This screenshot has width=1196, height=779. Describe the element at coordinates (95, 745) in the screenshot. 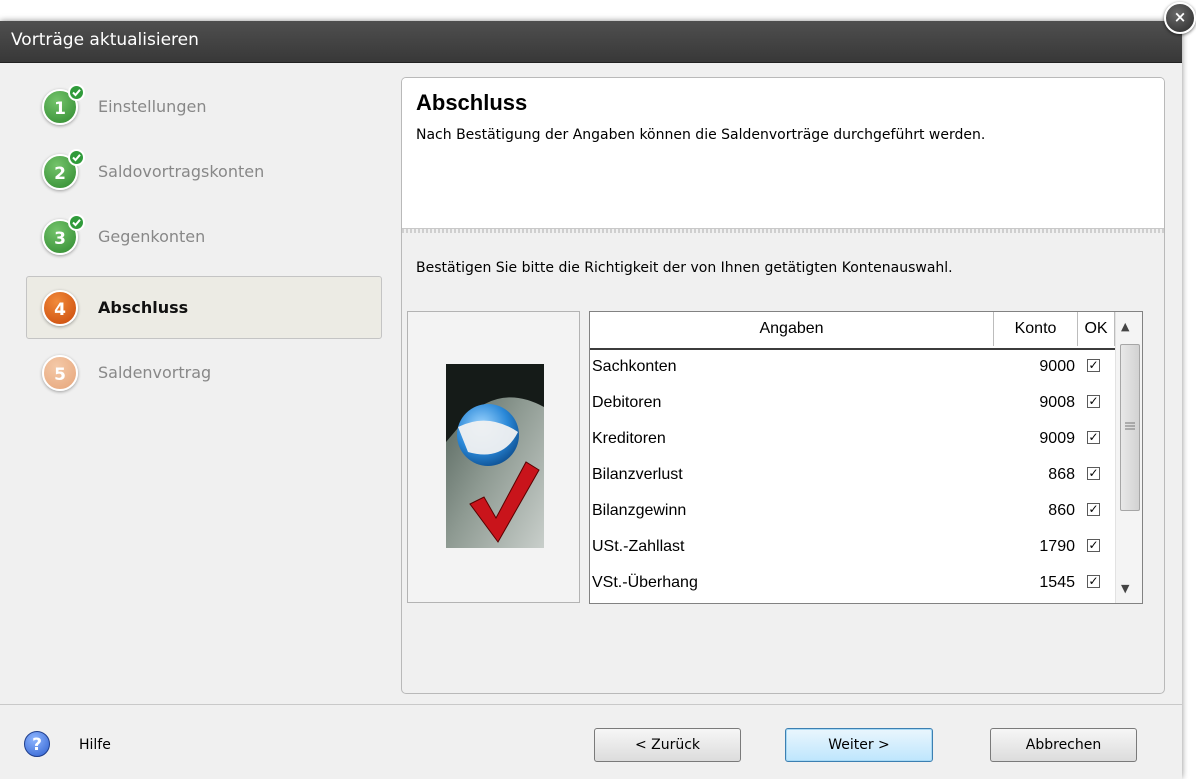

I see `help-link: Hilfe` at that location.